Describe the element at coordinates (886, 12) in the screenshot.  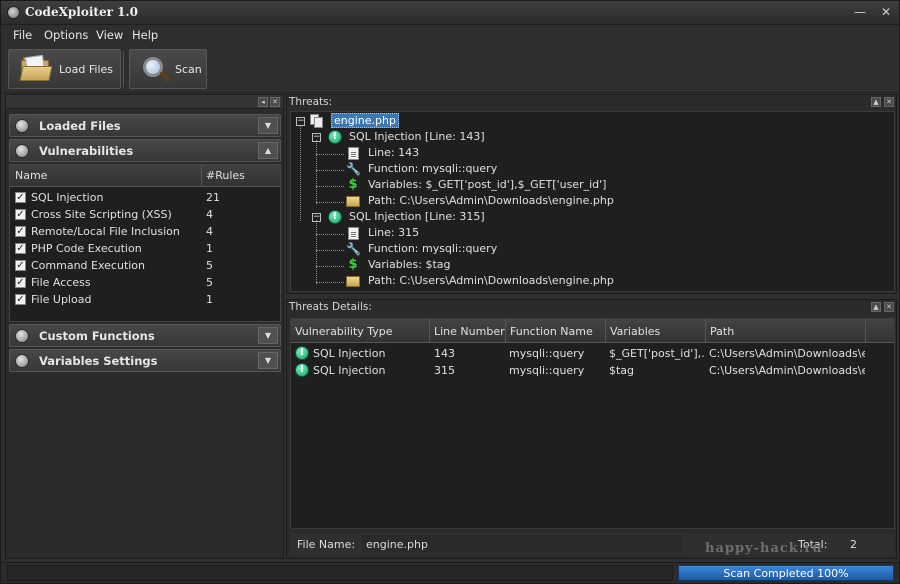
I see `close-button: ✕` at that location.